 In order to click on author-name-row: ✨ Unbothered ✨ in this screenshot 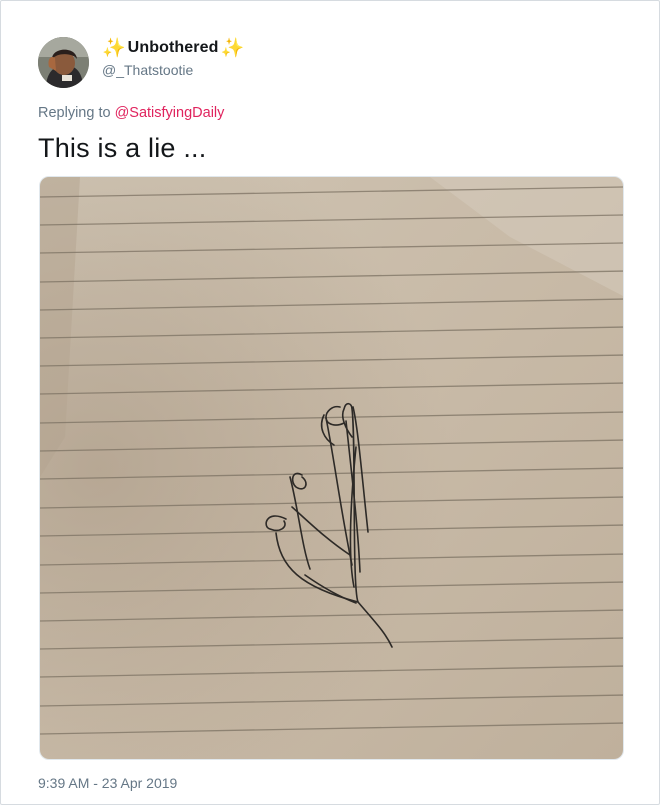, I will do `click(173, 48)`.